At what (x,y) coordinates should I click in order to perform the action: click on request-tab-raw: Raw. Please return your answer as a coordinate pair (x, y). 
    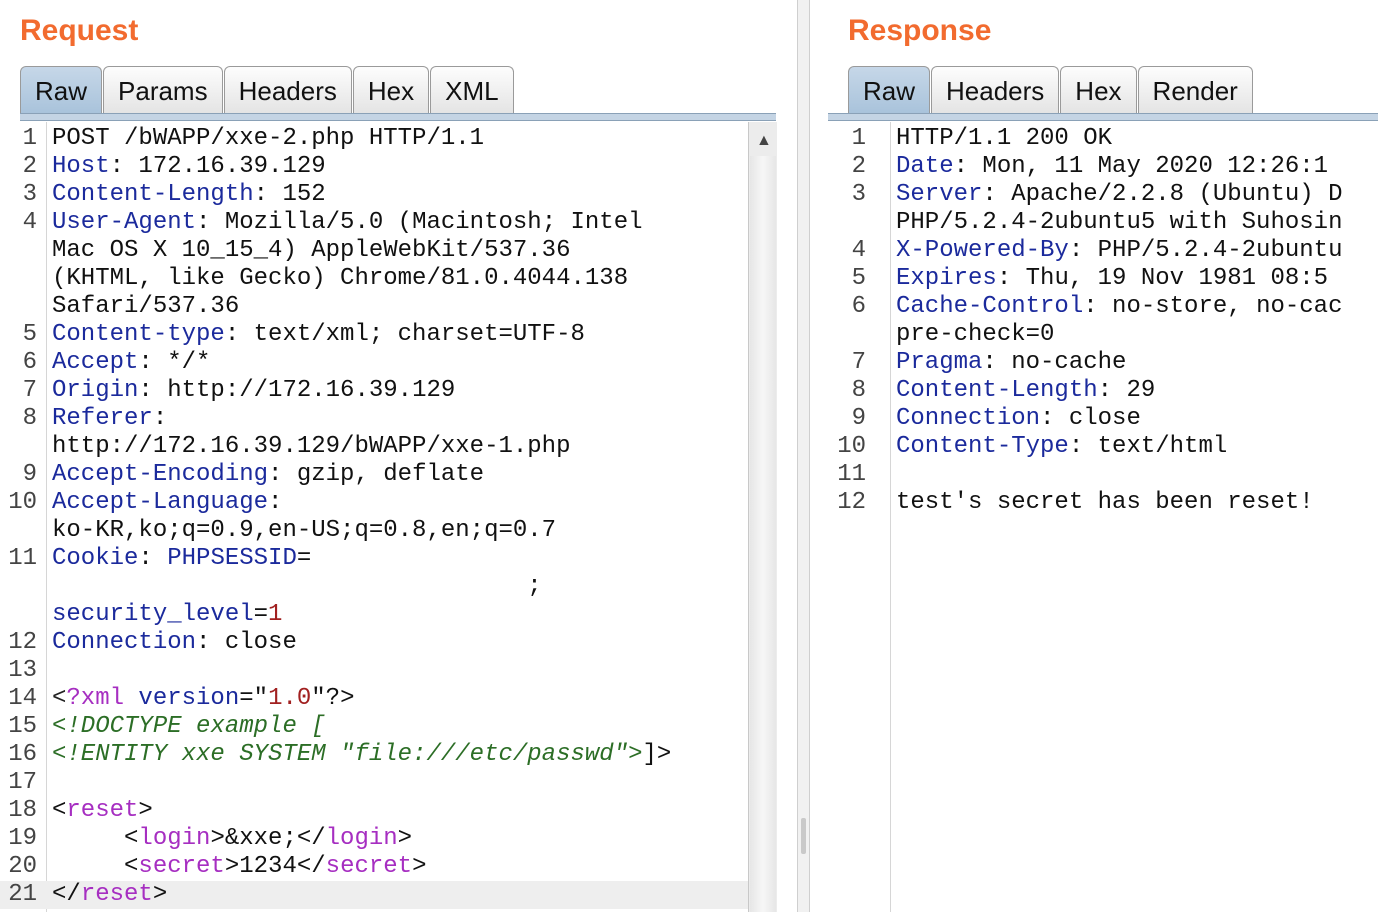
    Looking at the image, I should click on (61, 89).